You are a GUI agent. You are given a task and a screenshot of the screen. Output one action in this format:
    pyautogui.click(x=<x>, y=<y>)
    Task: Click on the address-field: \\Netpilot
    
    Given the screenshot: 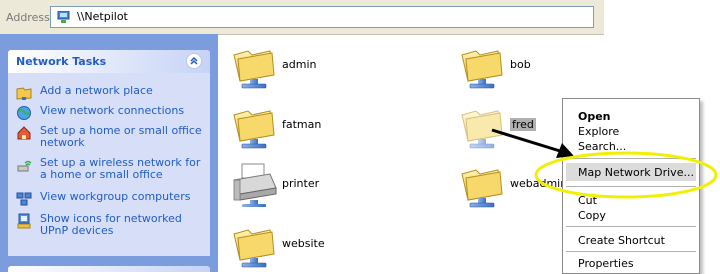 What is the action you would take?
    pyautogui.click(x=322, y=17)
    